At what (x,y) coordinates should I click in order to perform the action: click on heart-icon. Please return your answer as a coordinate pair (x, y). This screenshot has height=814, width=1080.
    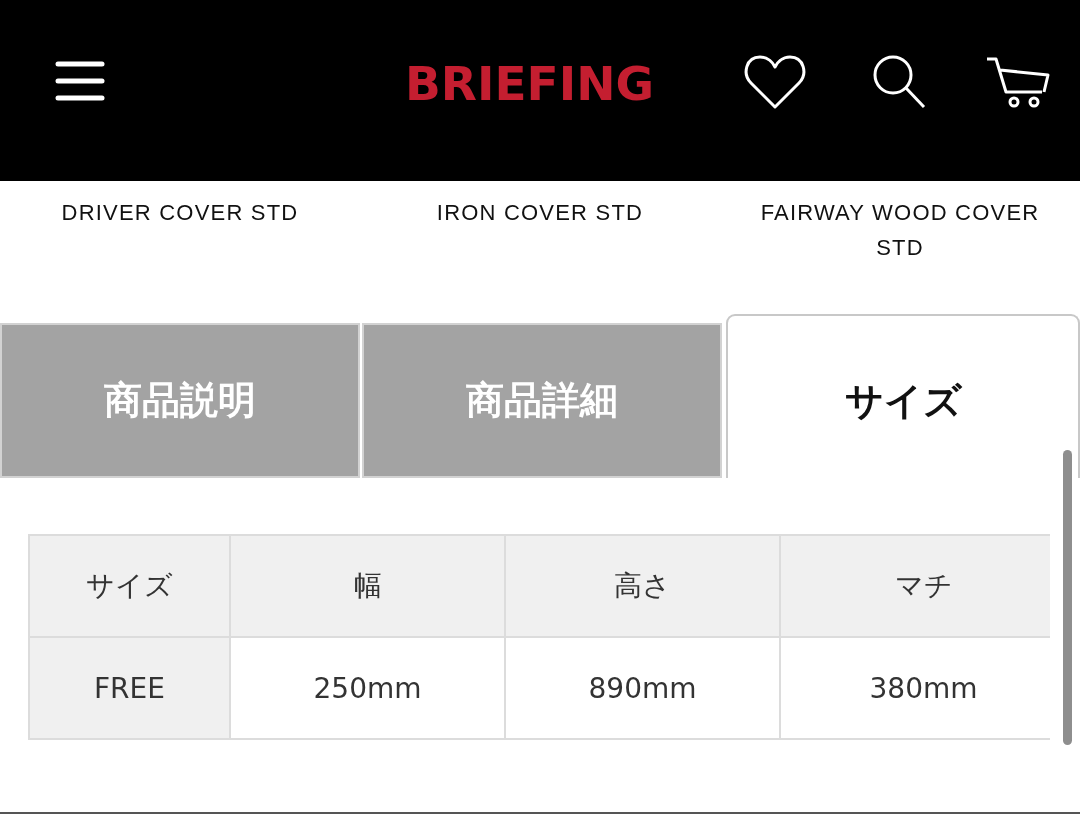
    Looking at the image, I should click on (775, 81).